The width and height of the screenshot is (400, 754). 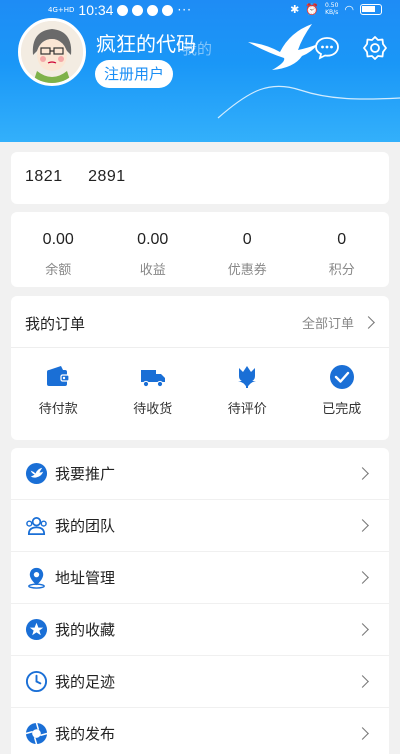 What do you see at coordinates (247, 409) in the screenshot?
I see `order-label: 待评价` at bounding box center [247, 409].